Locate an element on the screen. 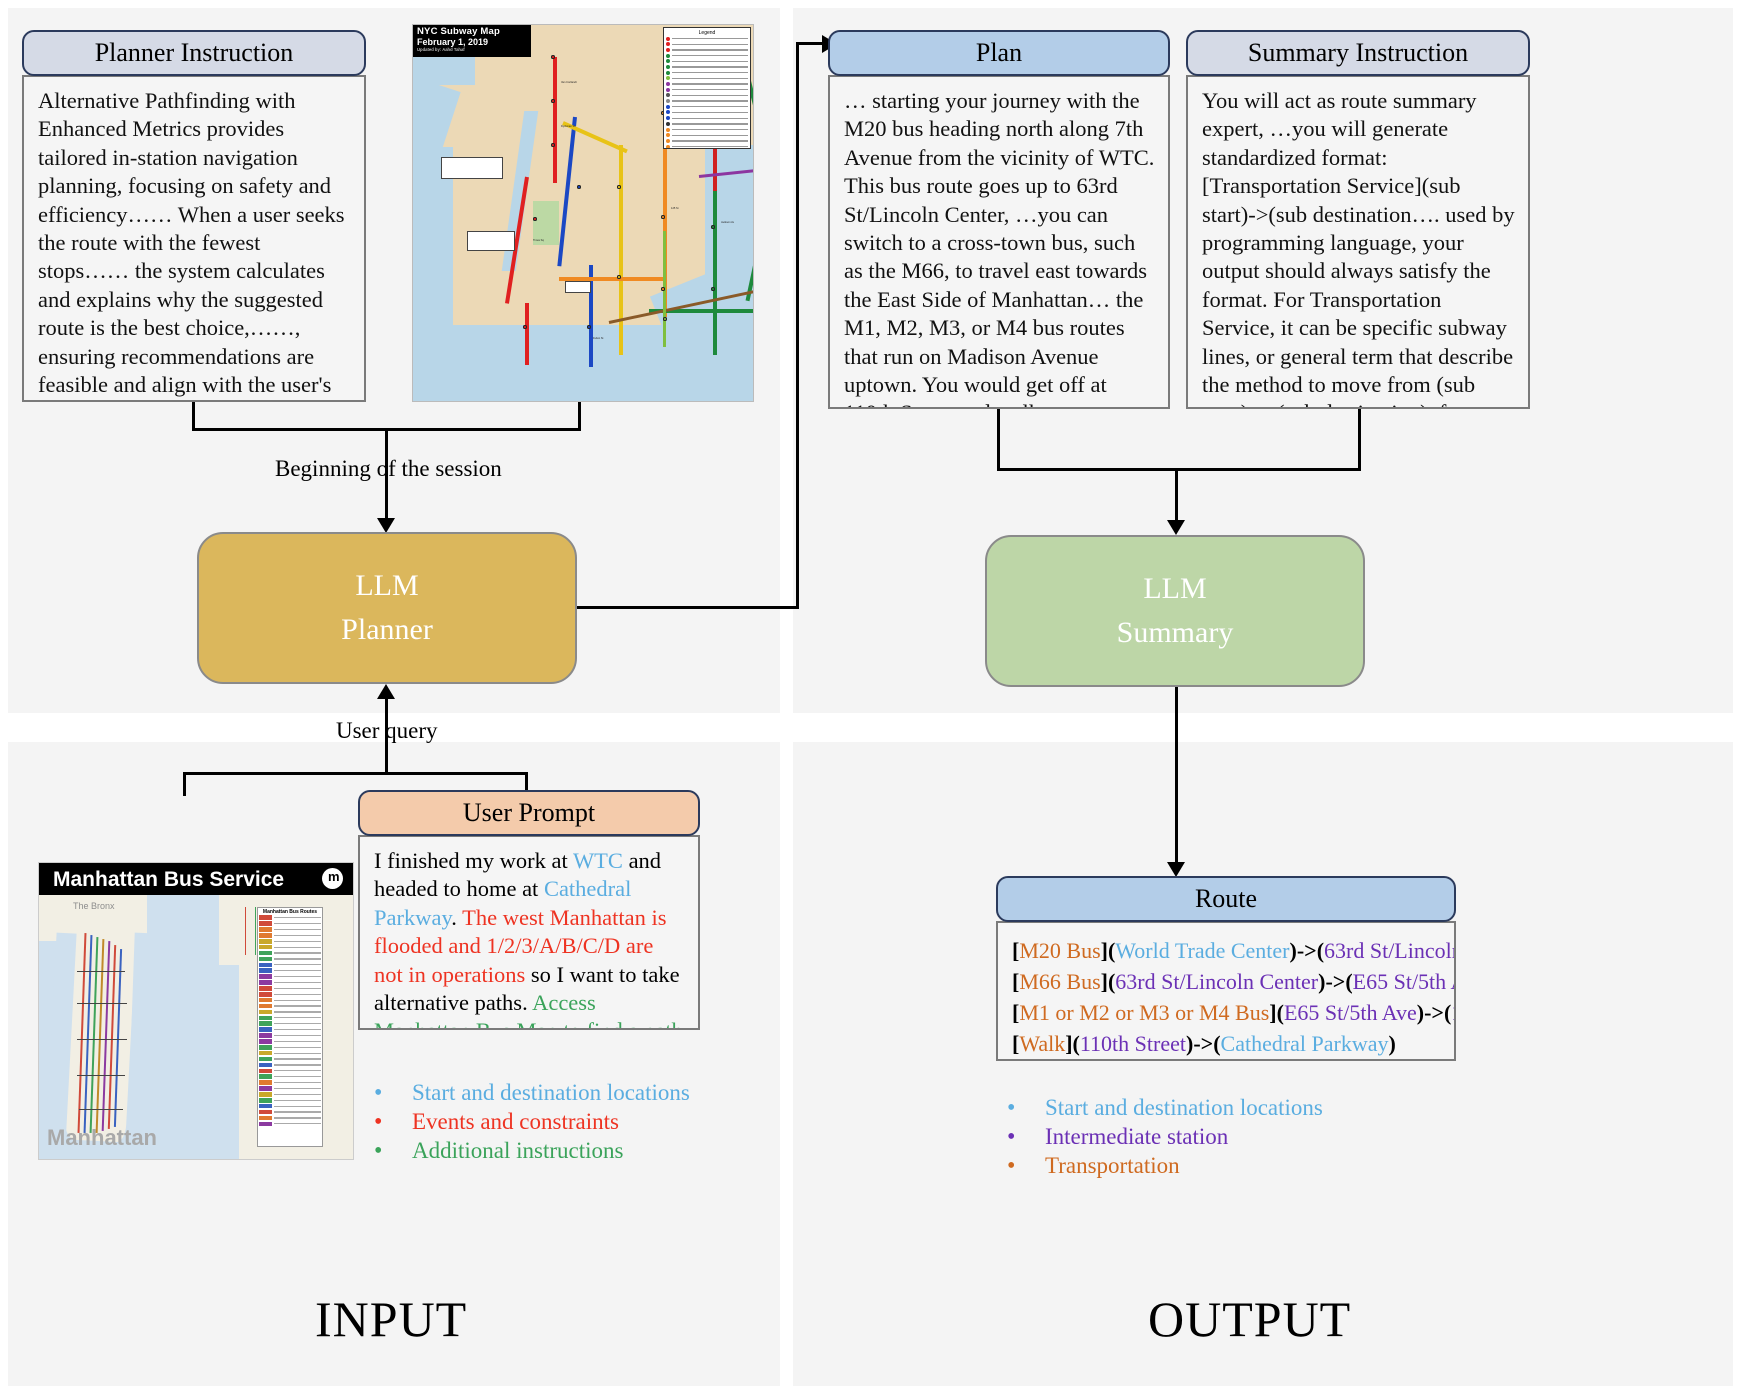  plan-header: Plan is located at coordinates (999, 53).